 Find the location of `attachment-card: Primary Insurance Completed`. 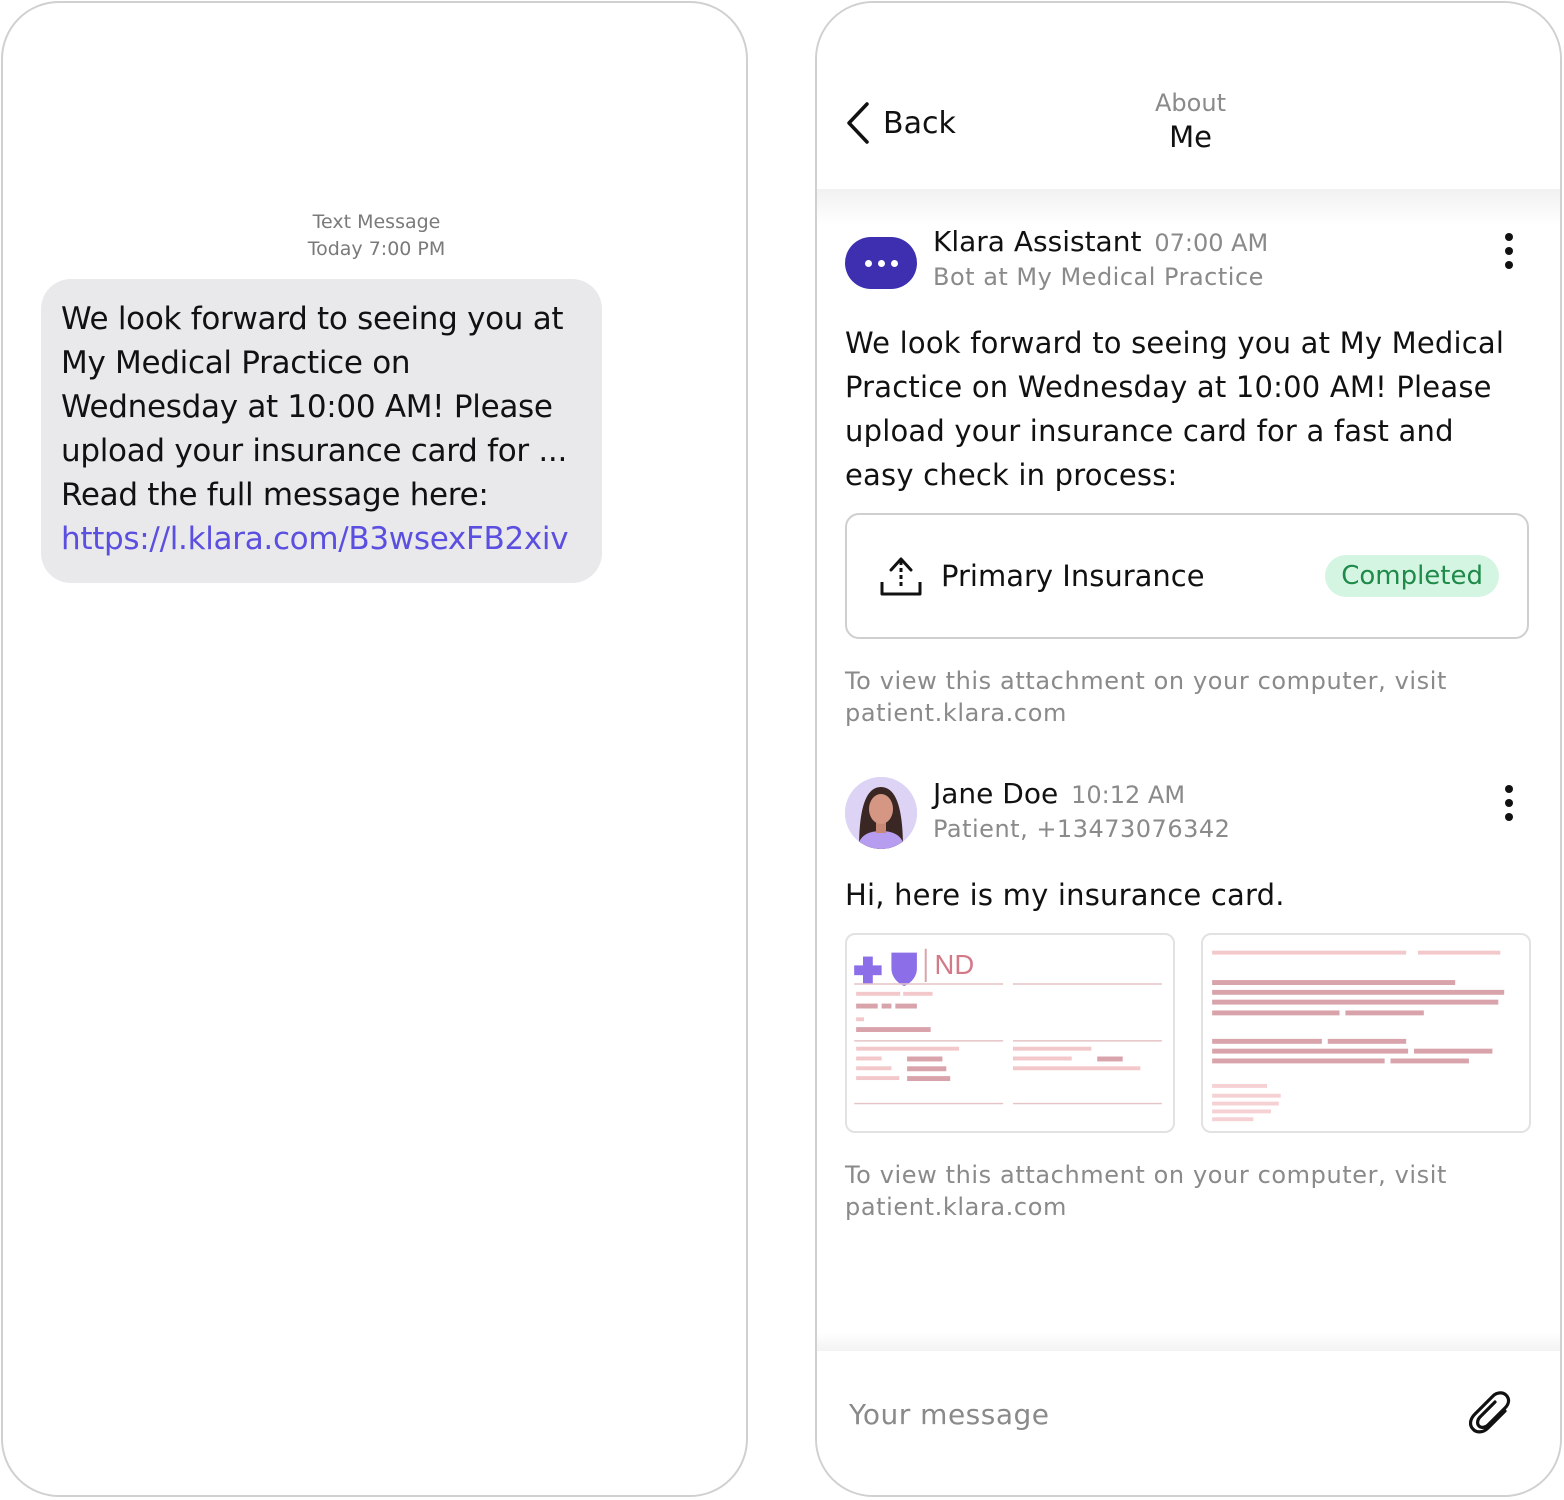

attachment-card: Primary Insurance Completed is located at coordinates (1187, 576).